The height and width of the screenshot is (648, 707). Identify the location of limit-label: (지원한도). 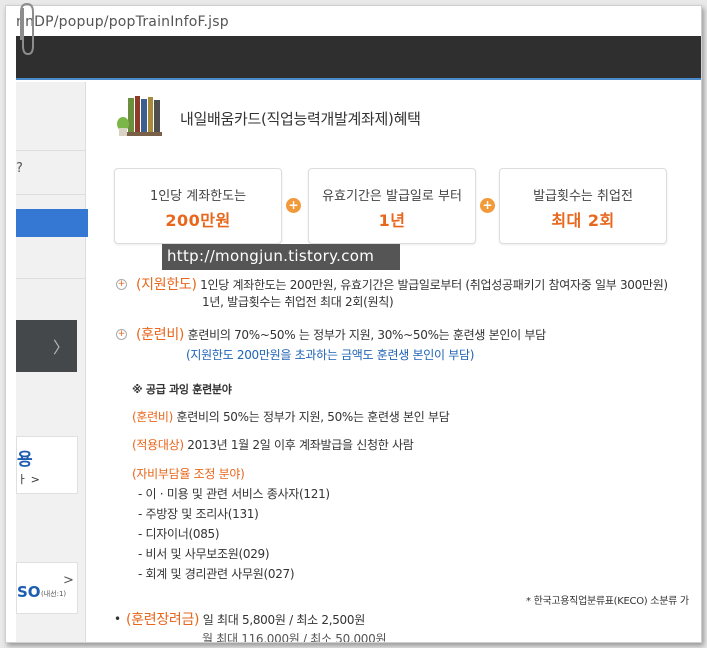
(166, 285).